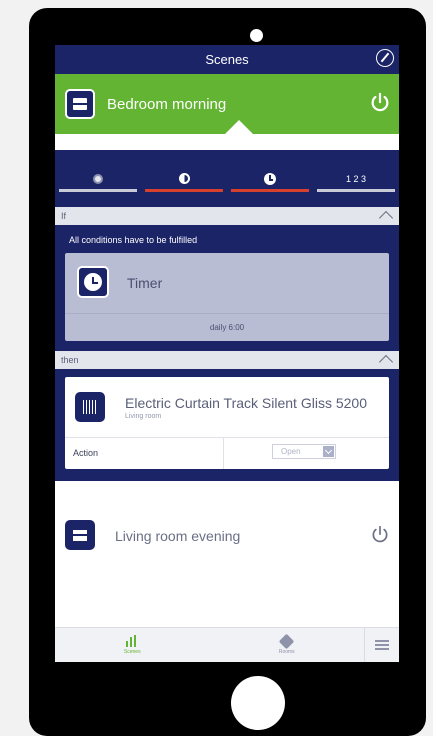 This screenshot has height=736, width=433. What do you see at coordinates (178, 536) in the screenshot?
I see `scene-name: Living room evening` at bounding box center [178, 536].